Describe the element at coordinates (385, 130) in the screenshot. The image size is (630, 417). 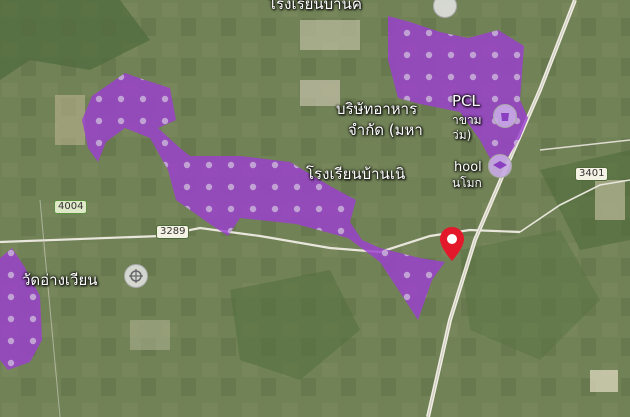
I see `label-company-line2: จำกัด (มหา` at that location.